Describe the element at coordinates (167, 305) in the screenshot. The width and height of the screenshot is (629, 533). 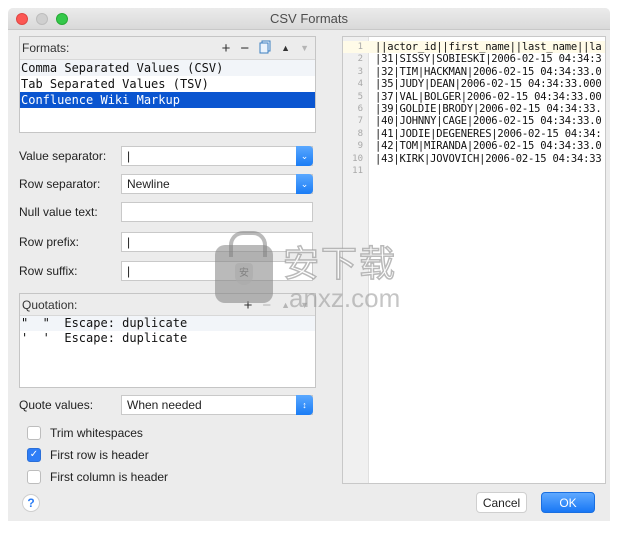
I see `quotation-header: Quotation: + − ▲ ▼` at that location.